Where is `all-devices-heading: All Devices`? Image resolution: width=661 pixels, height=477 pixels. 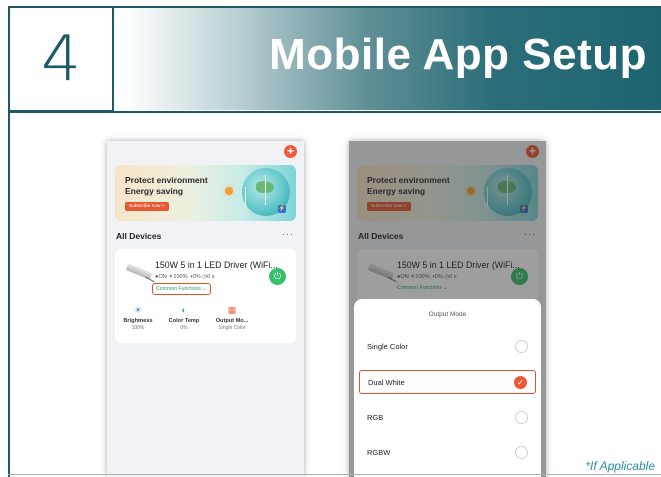 all-devices-heading: All Devices is located at coordinates (139, 236).